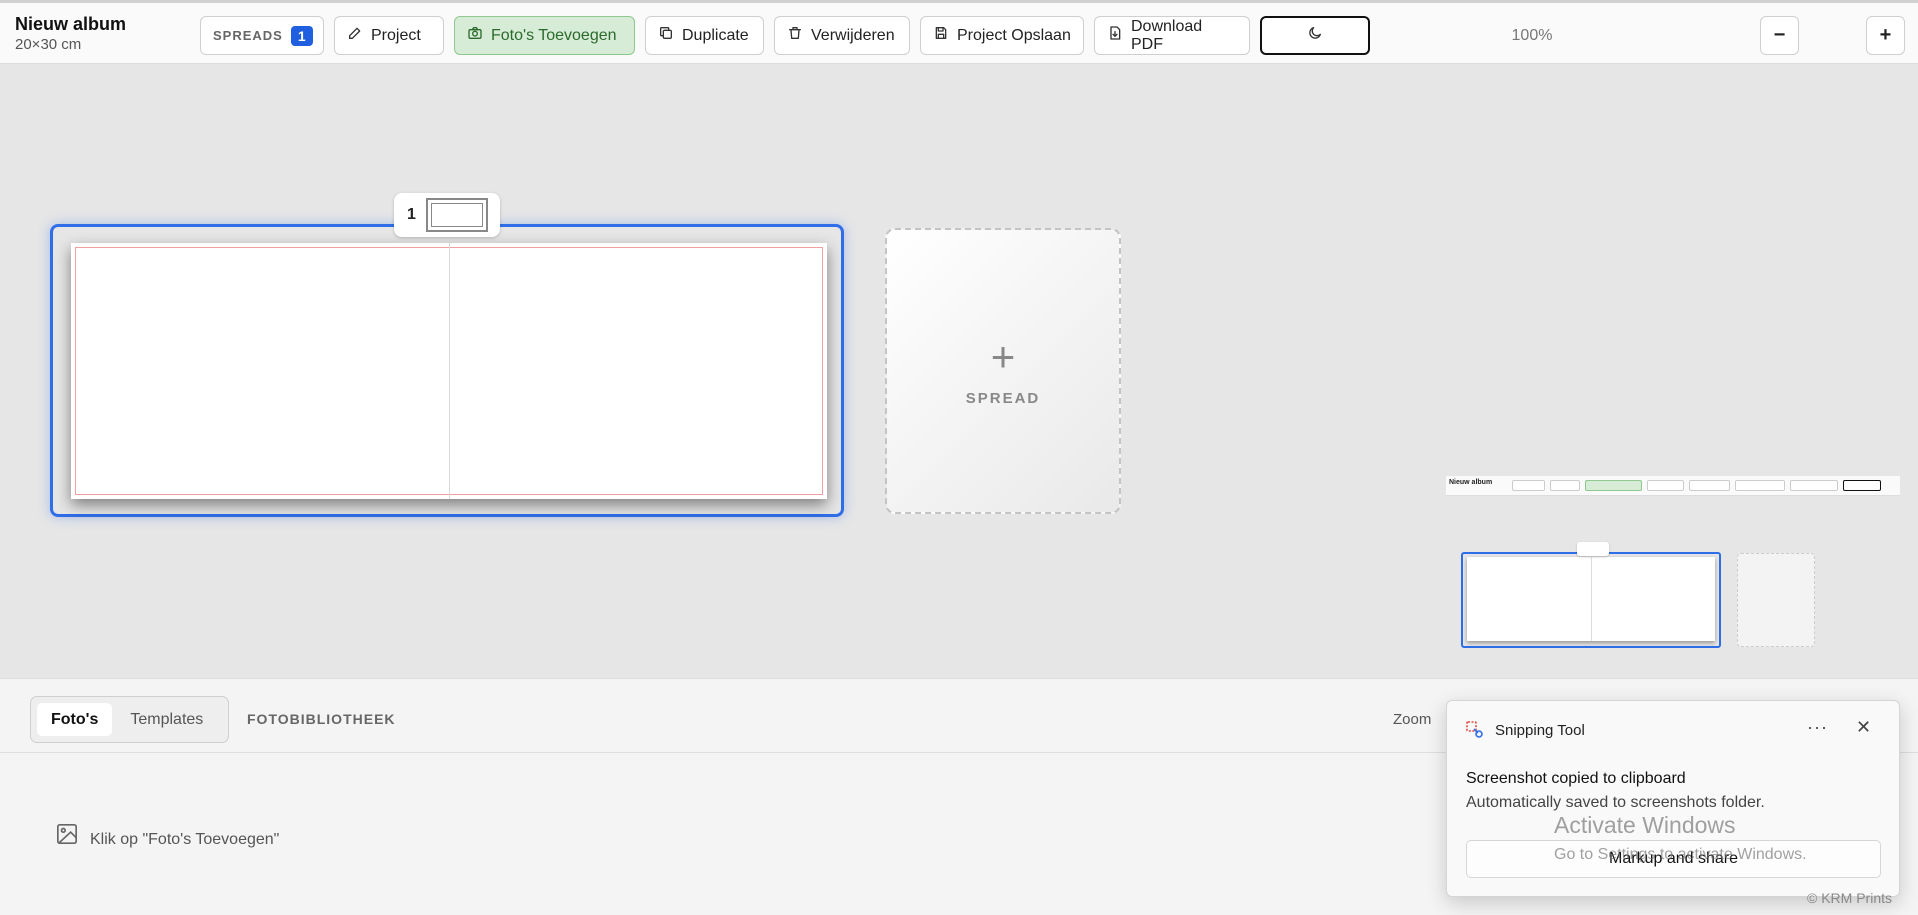  What do you see at coordinates (248, 35) in the screenshot?
I see `spreads-label: SPREADS` at bounding box center [248, 35].